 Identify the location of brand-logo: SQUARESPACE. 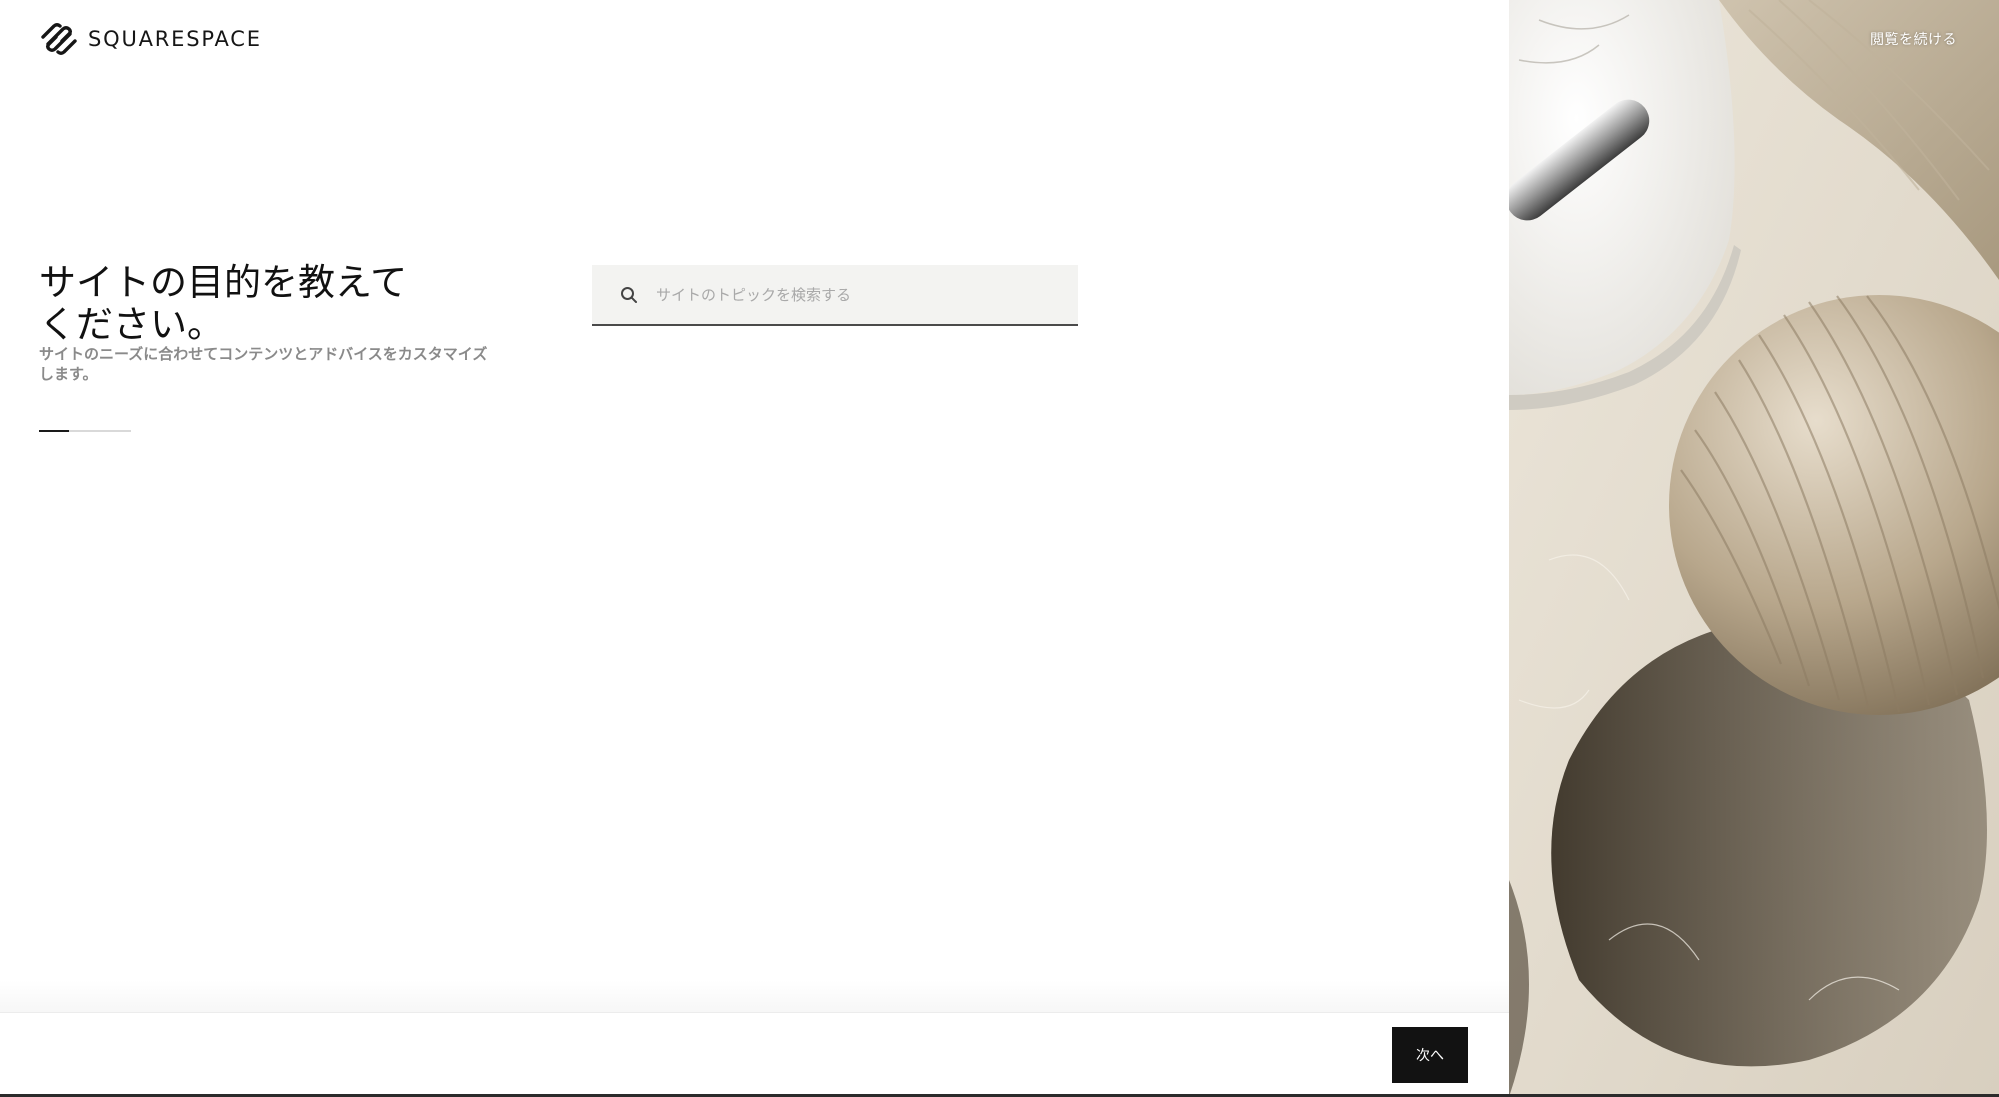
(150, 39).